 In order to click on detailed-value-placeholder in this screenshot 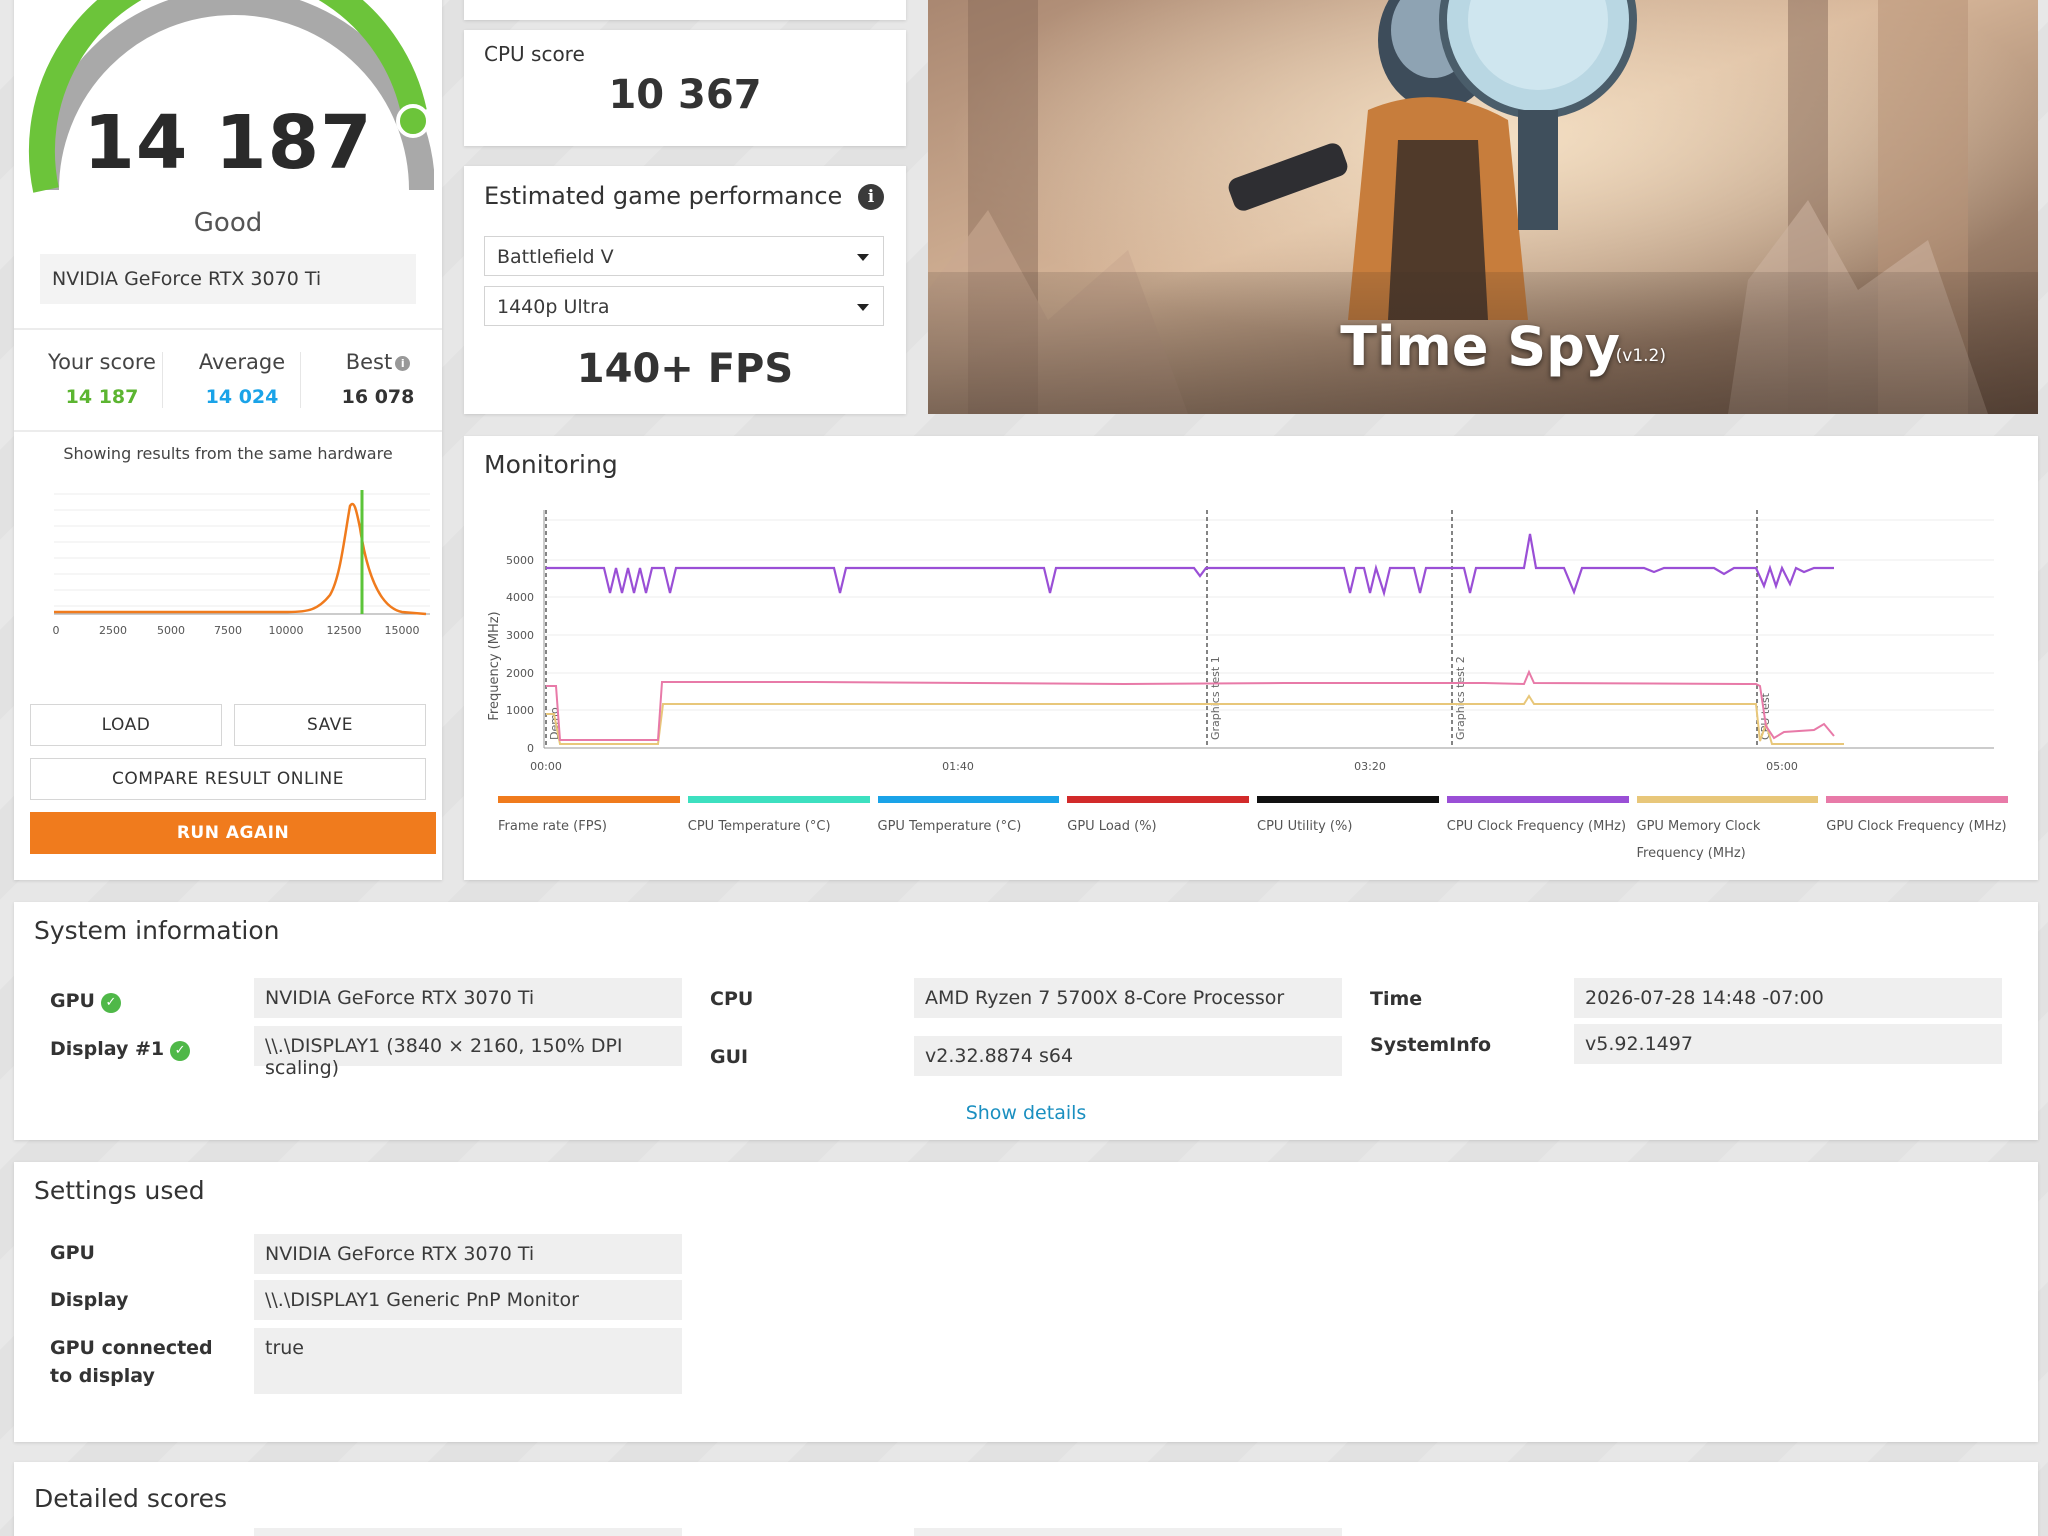, I will do `click(468, 1532)`.